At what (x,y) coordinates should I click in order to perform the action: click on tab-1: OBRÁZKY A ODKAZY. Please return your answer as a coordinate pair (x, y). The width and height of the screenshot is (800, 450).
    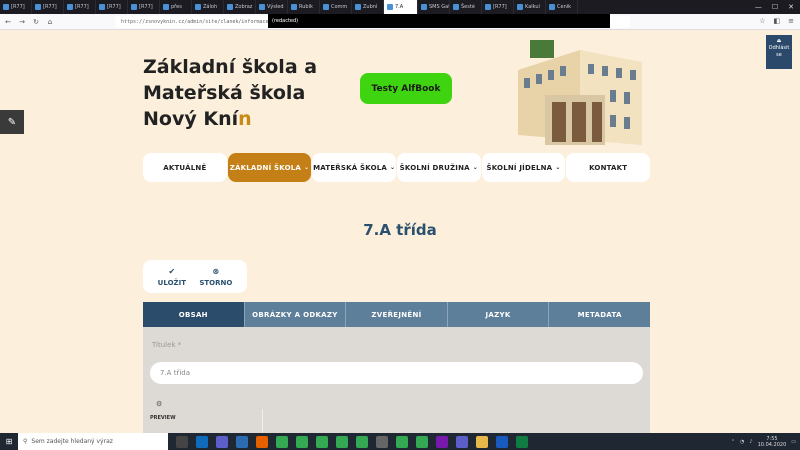
    Looking at the image, I should click on (296, 314).